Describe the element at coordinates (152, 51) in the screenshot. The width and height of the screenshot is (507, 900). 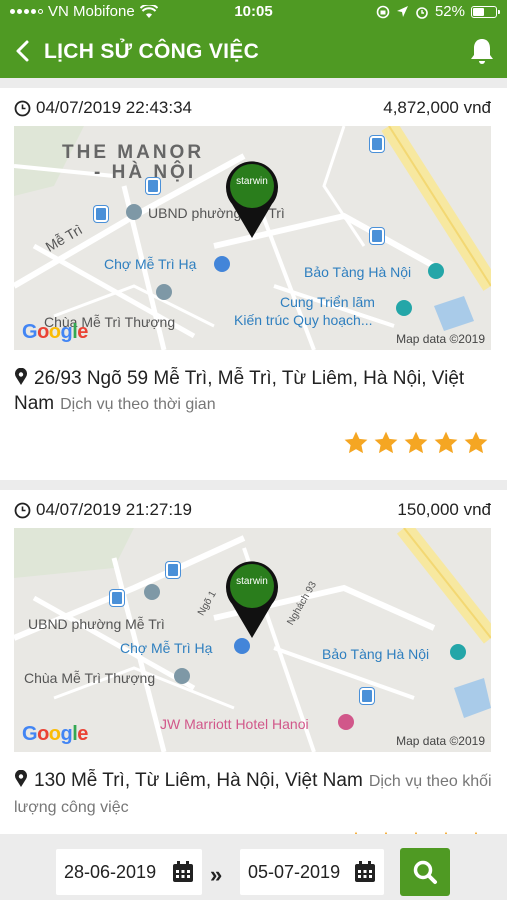
I see `page-title: LỊCH SỬ CÔNG VIỆC` at that location.